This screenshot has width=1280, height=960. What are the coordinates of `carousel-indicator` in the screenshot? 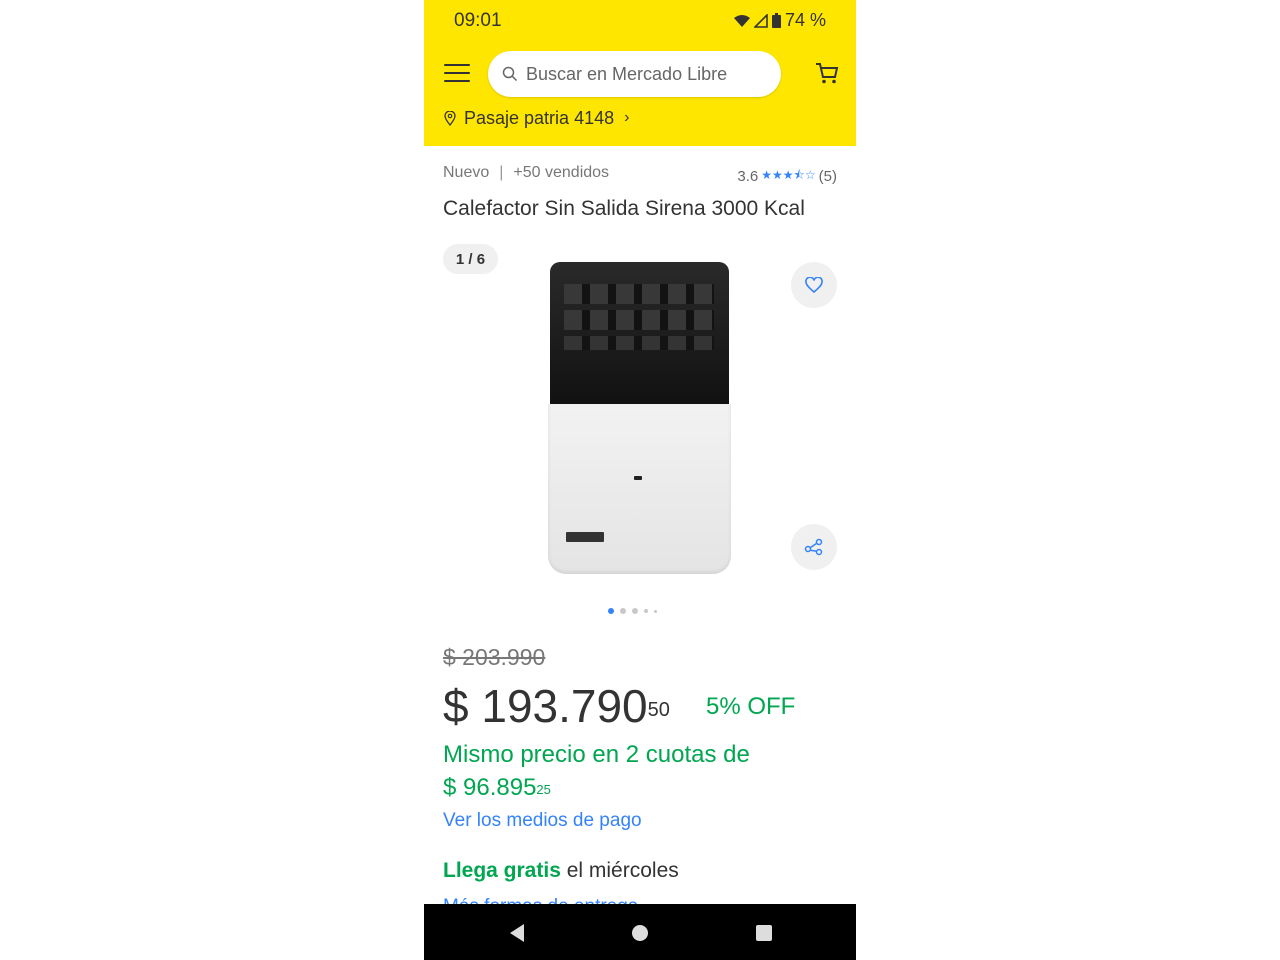 It's located at (632, 611).